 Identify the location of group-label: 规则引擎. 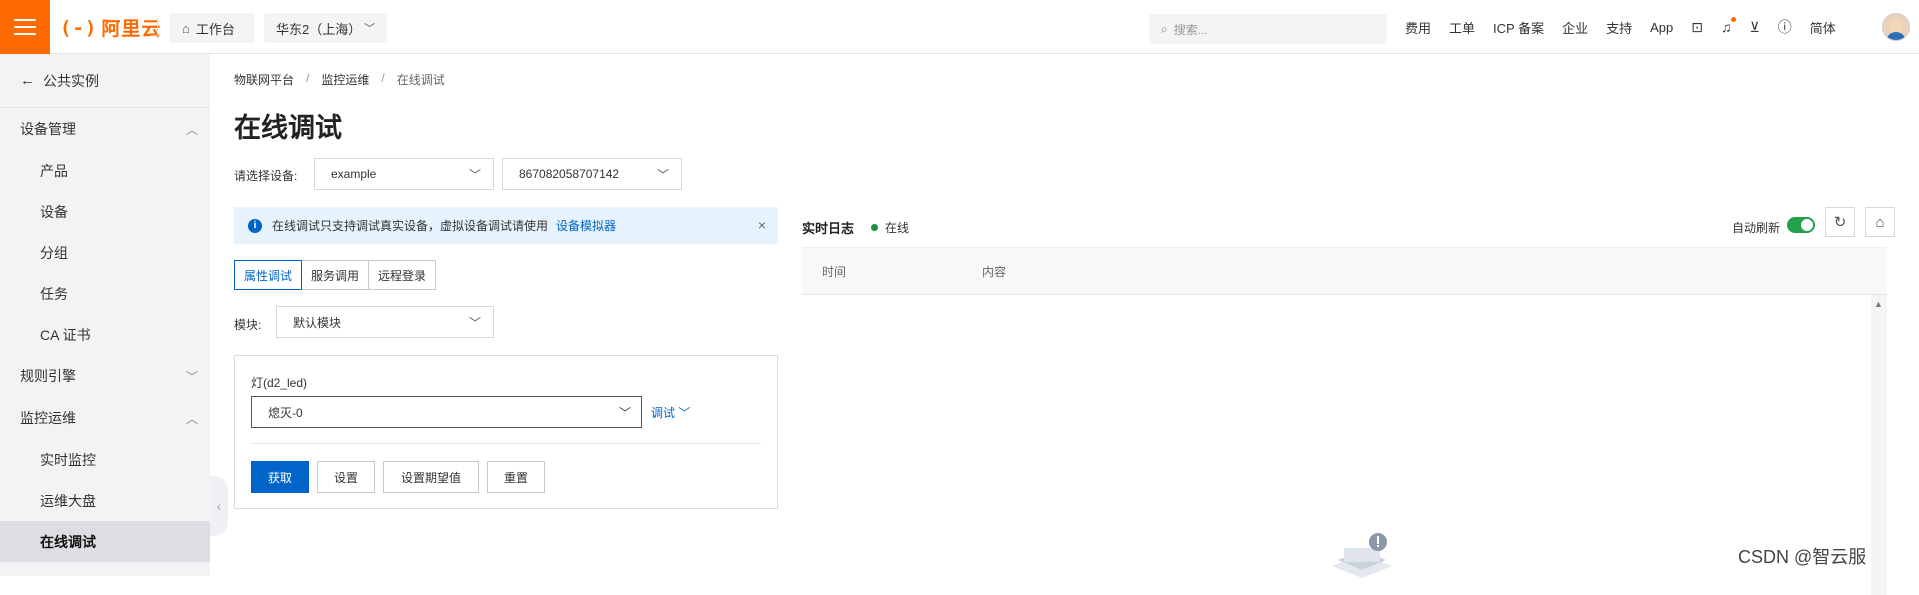
(48, 376).